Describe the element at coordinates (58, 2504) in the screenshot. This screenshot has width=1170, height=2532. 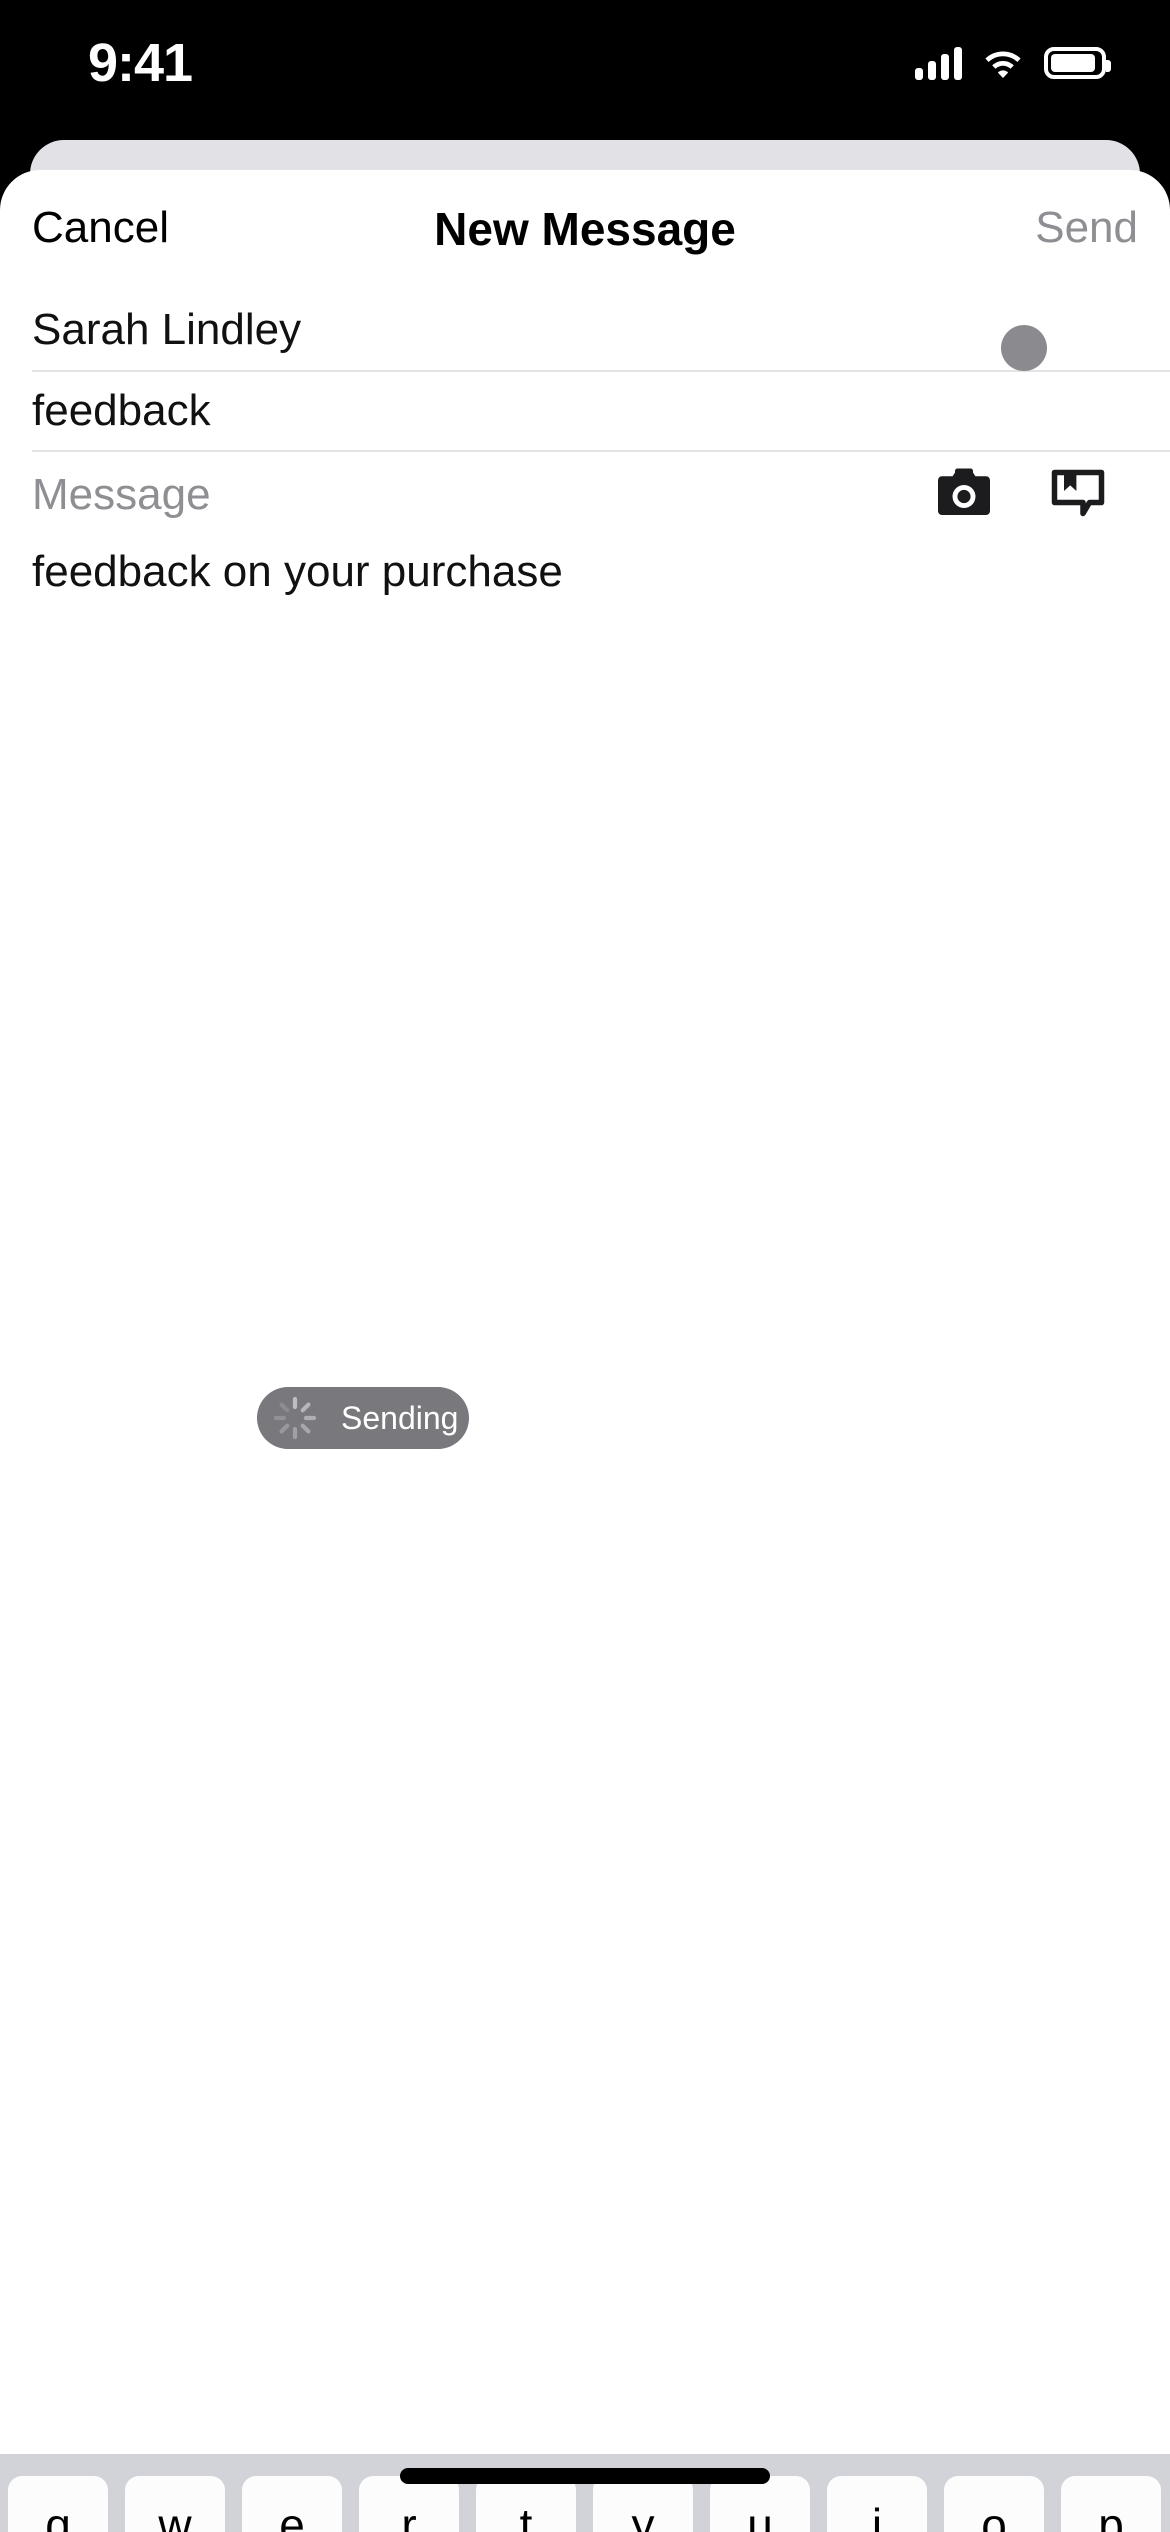
I see `key-q: q` at that location.